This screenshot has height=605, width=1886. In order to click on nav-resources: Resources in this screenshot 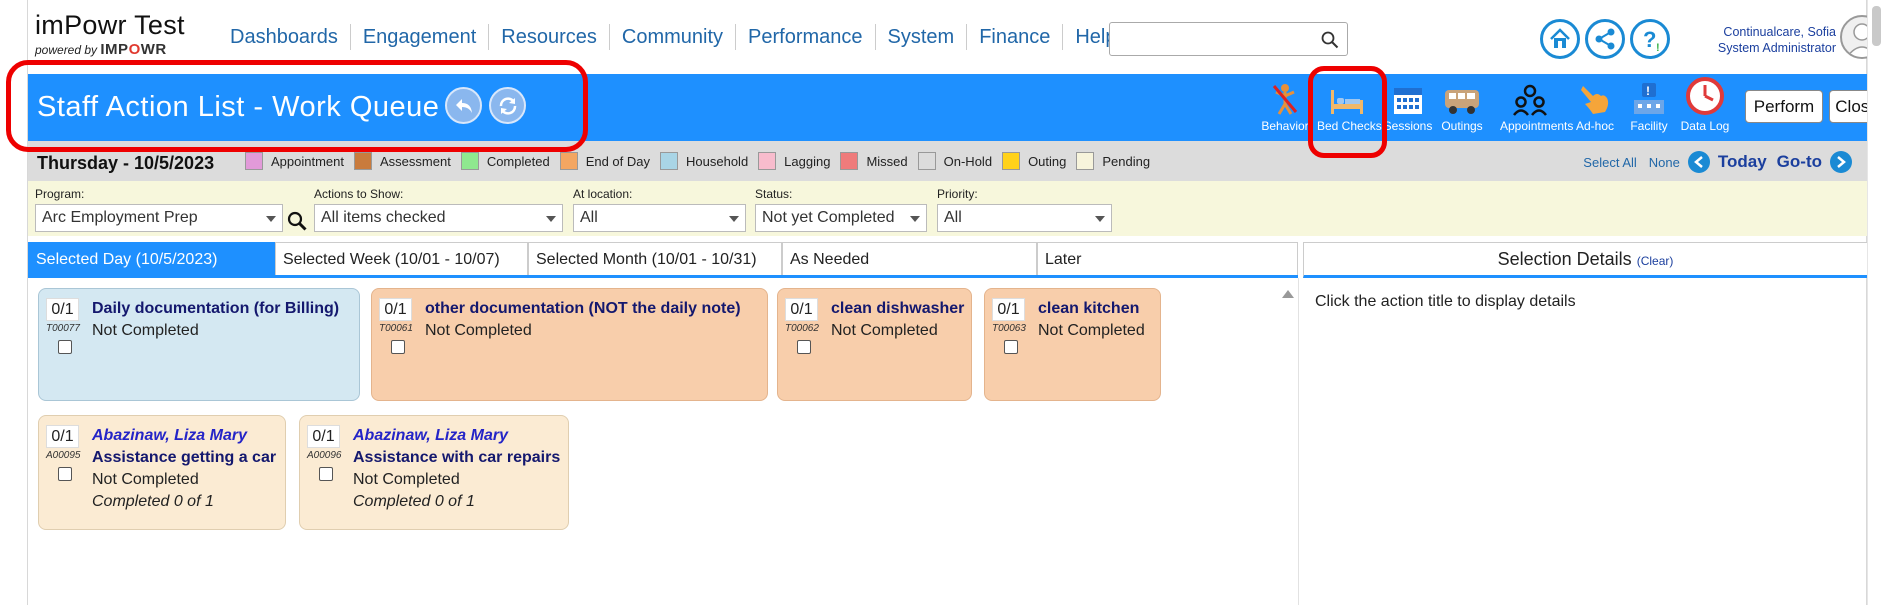, I will do `click(549, 37)`.